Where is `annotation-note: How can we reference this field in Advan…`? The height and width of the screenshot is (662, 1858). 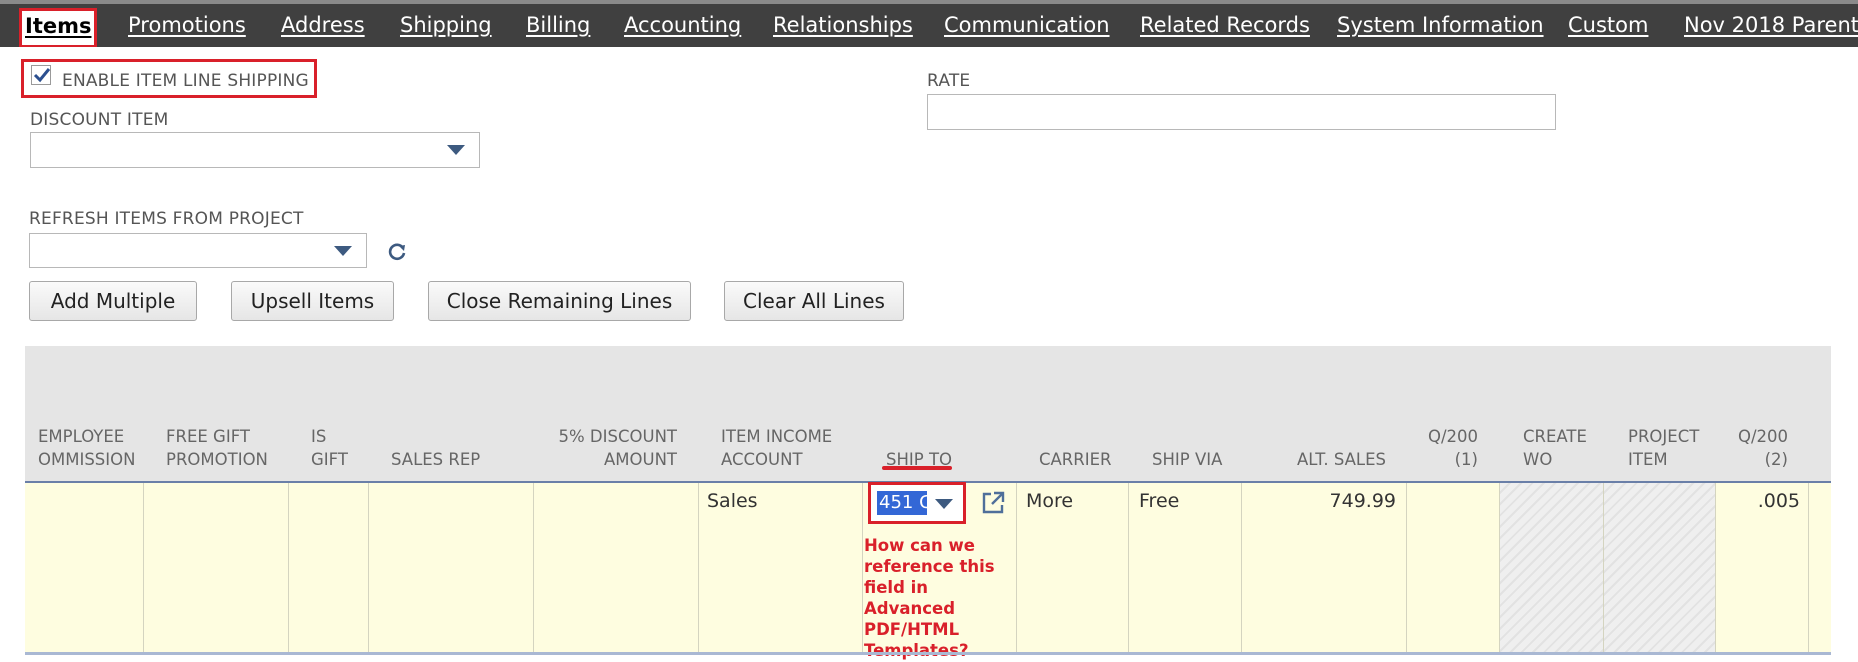
annotation-note: How can we reference this field in Advan… is located at coordinates (929, 598).